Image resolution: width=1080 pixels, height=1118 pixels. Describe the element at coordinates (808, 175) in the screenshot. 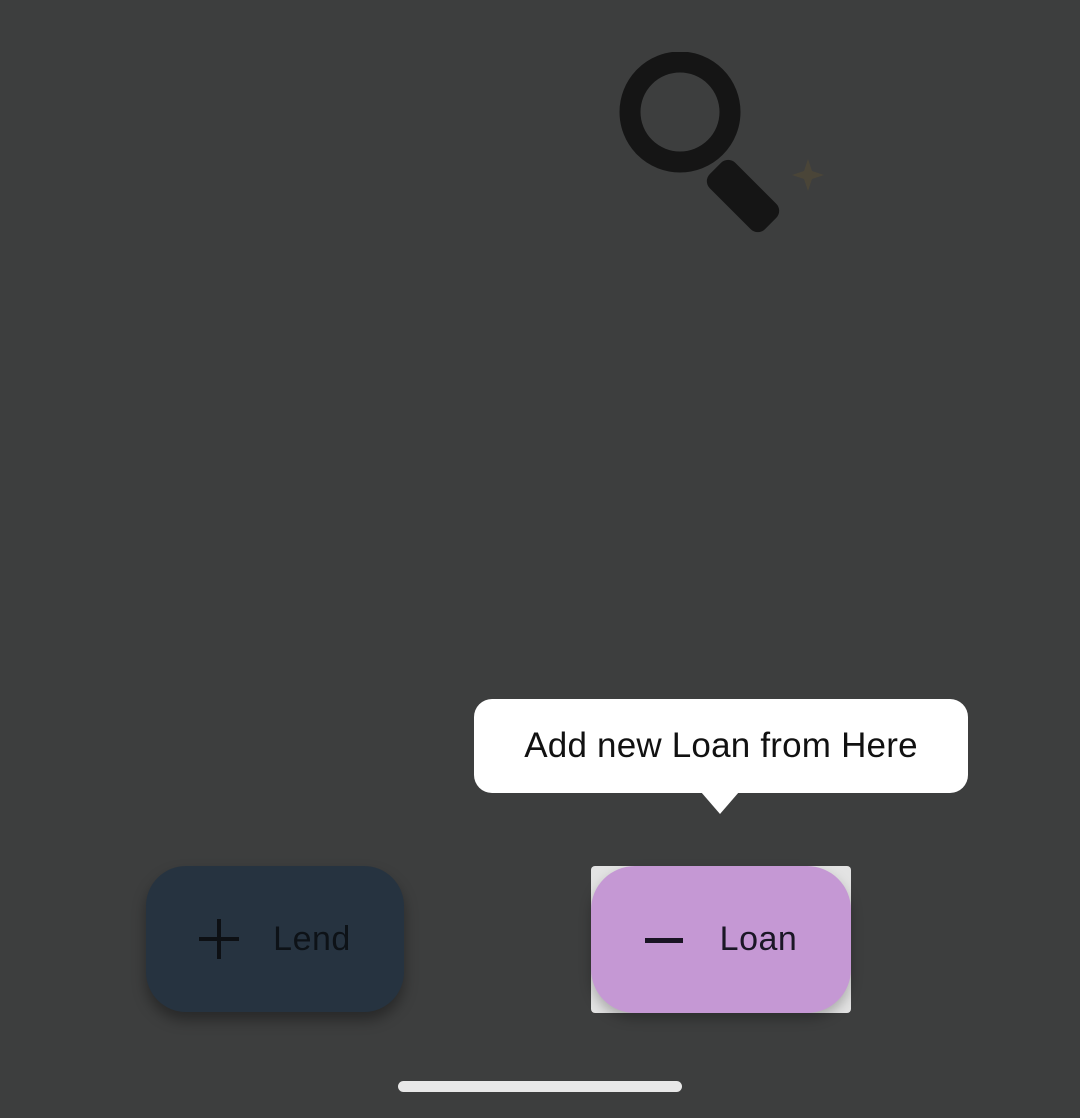

I see `sparkle-icon` at that location.